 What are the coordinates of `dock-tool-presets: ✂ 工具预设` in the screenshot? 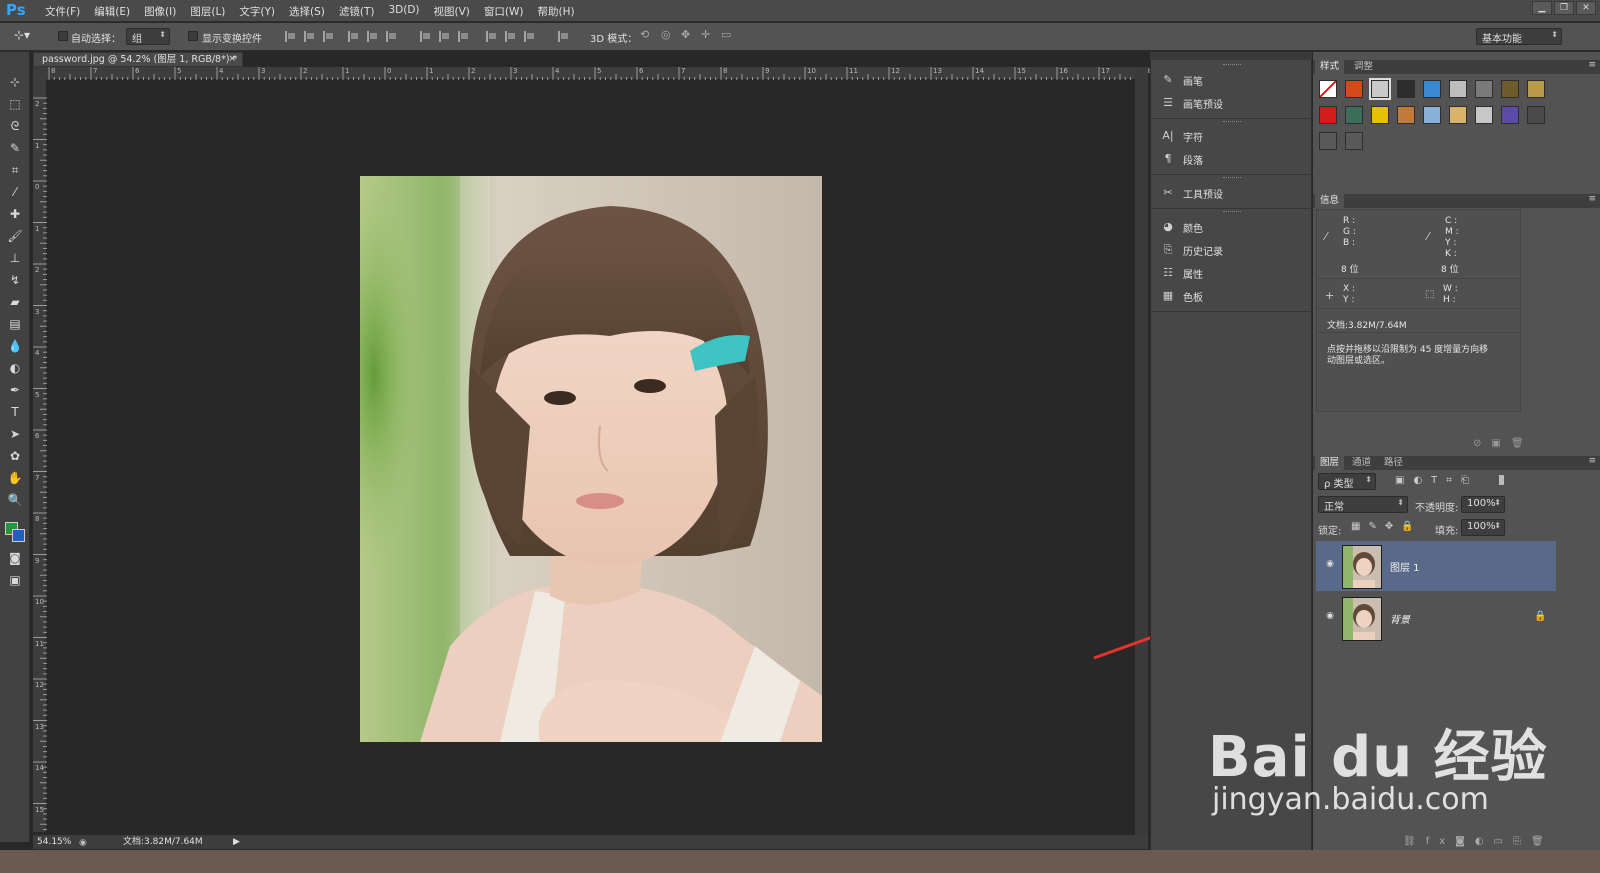 It's located at (1192, 193).